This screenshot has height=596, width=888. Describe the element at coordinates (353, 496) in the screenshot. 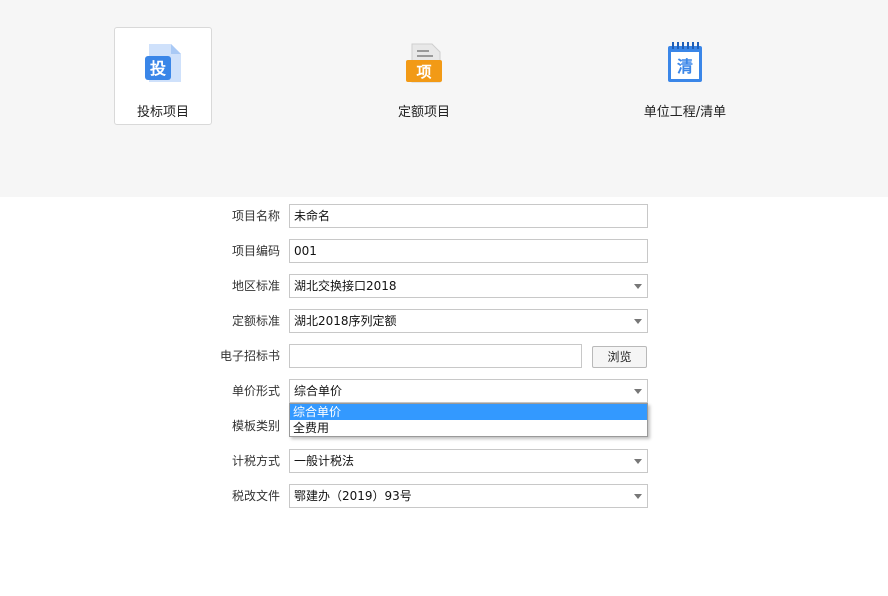

I see `tax-reform-file-value: 鄂建办（2019）93号` at that location.